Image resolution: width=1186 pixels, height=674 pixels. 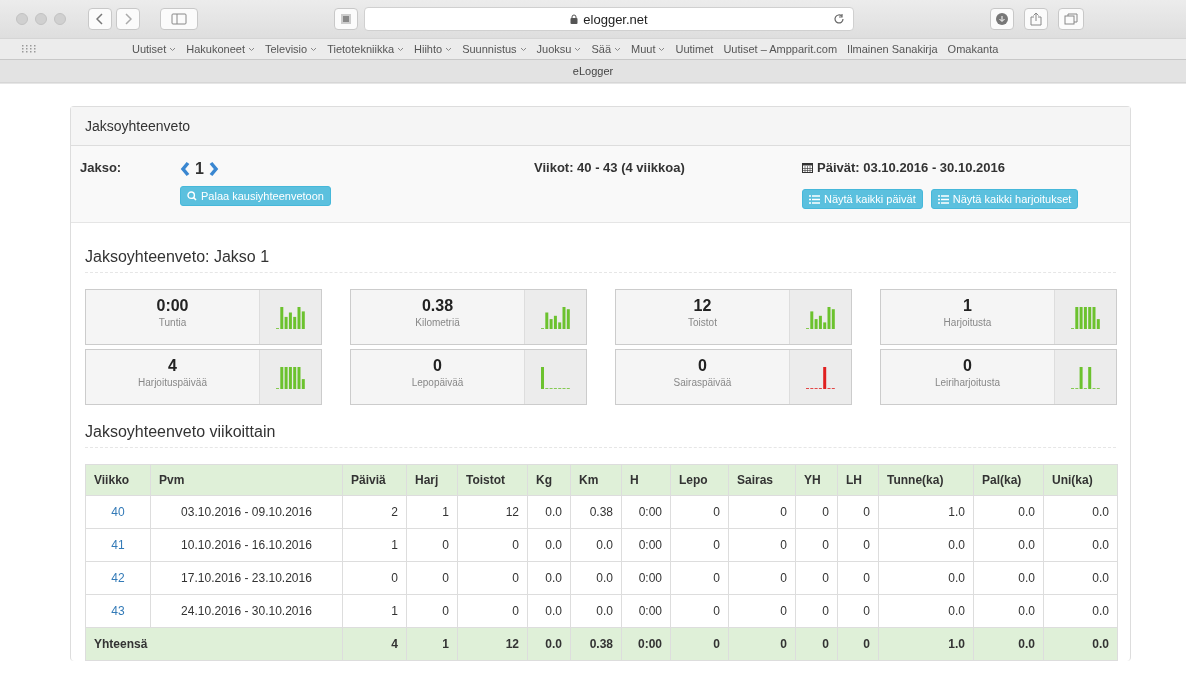 What do you see at coordinates (365, 49) in the screenshot?
I see `bookmark-item: Tietotekniikka` at bounding box center [365, 49].